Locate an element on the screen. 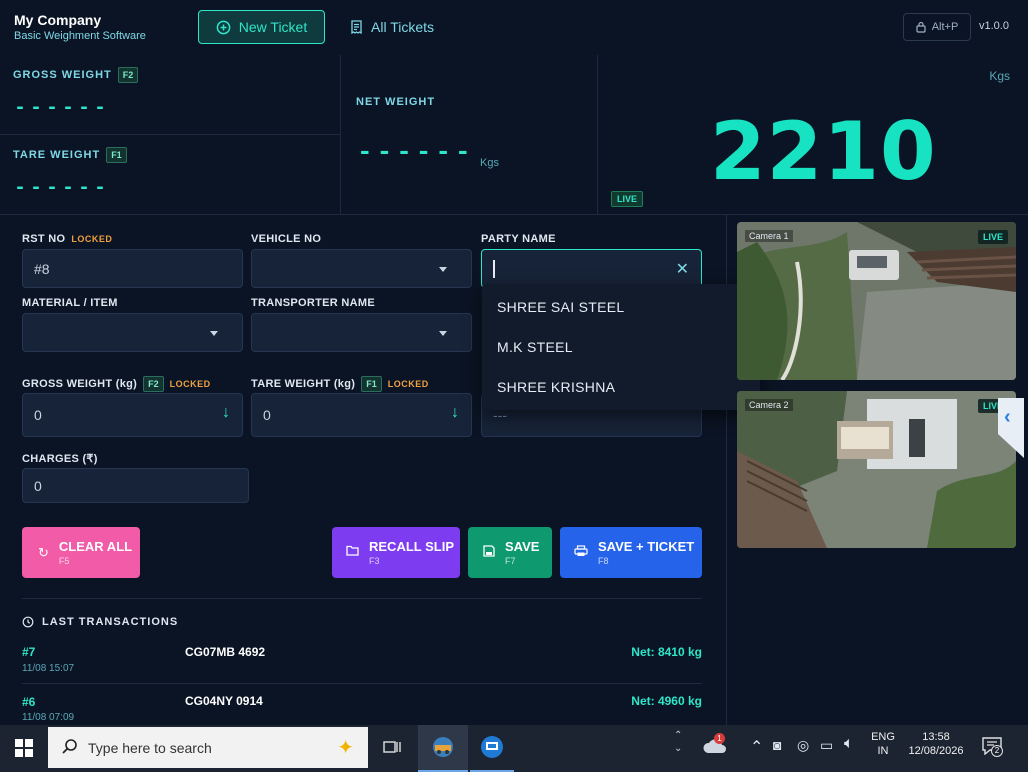 The image size is (1028, 772). rst-heading: RST NO LOCKED is located at coordinates (67, 239).